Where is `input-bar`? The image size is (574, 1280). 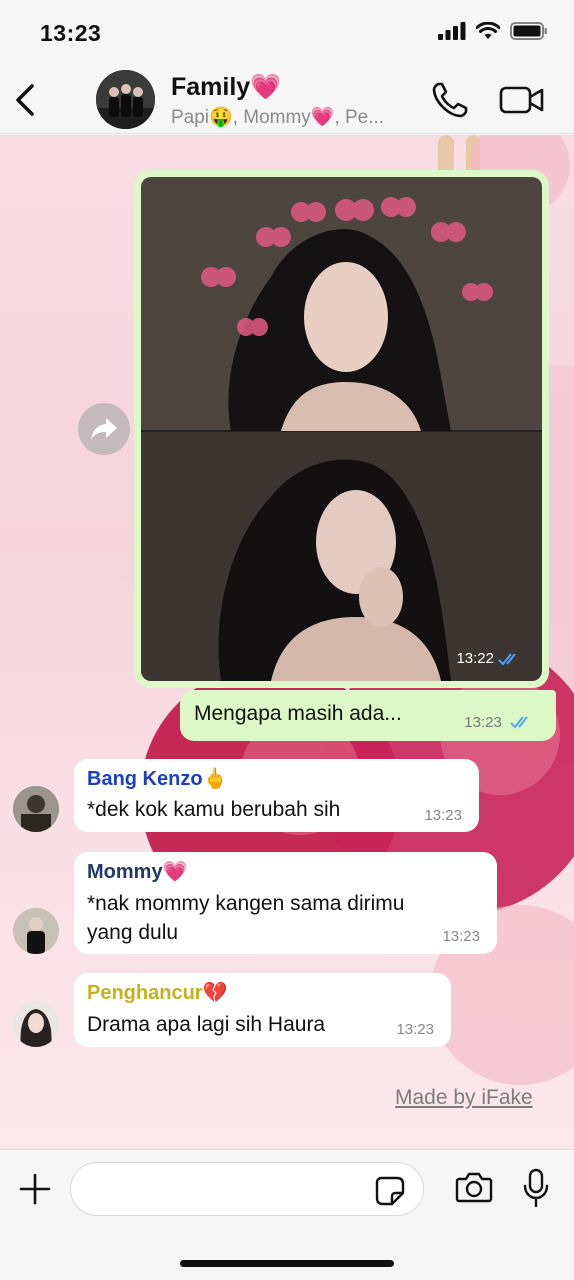 input-bar is located at coordinates (287, 1214).